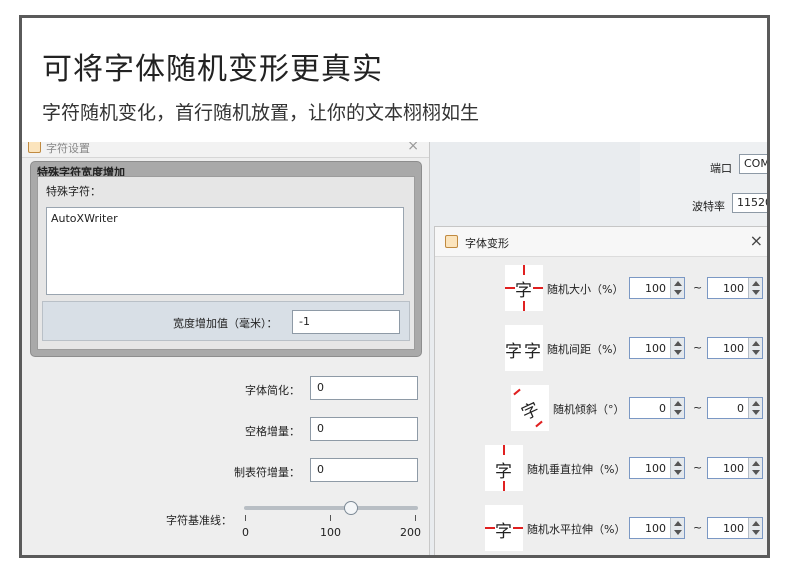  I want to click on size-max-spinner: 100, so click(735, 288).